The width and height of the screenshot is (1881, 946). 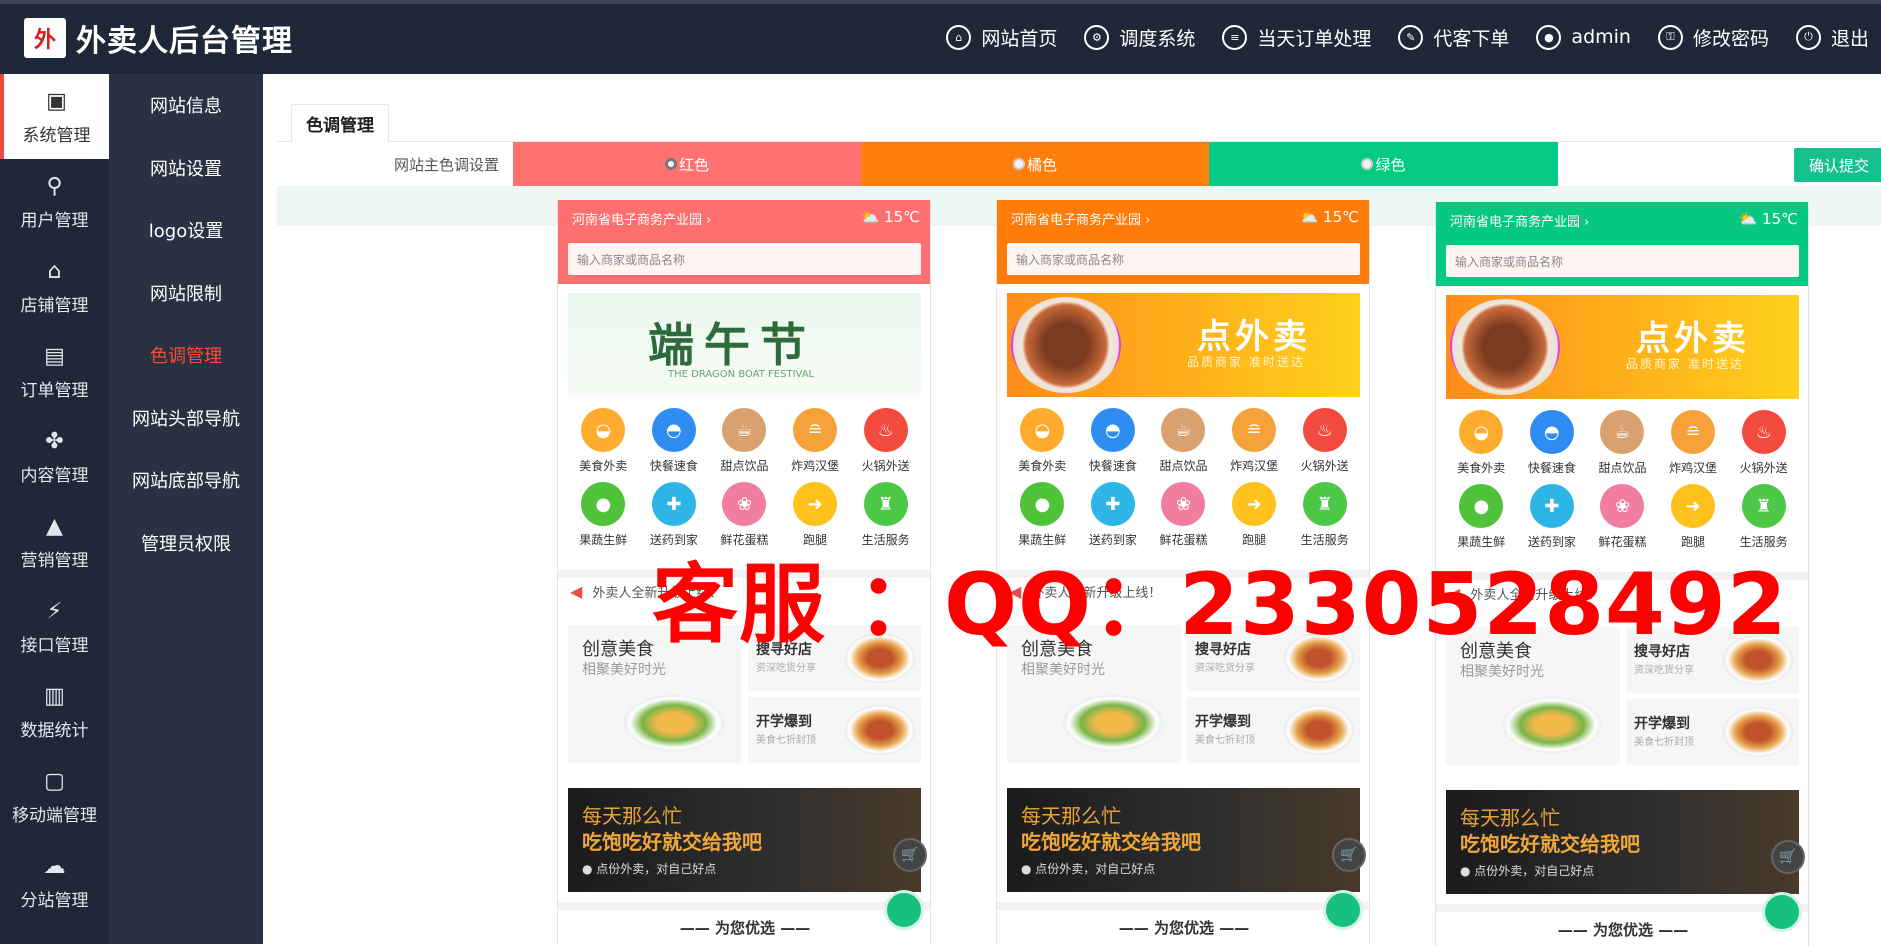 I want to click on sidebar-item-1: ⚲ 用户管理, so click(x=54, y=201).